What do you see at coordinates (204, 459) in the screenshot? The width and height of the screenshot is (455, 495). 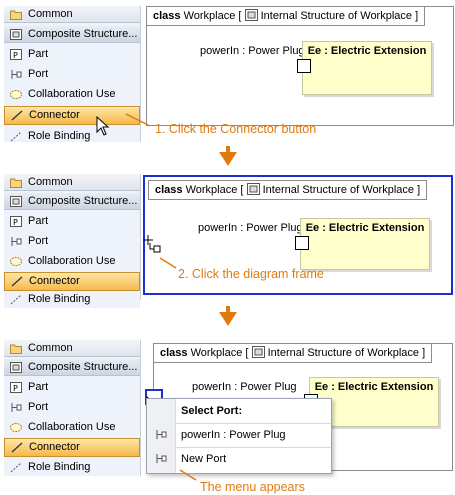 I see `popup-item-label: New Port` at bounding box center [204, 459].